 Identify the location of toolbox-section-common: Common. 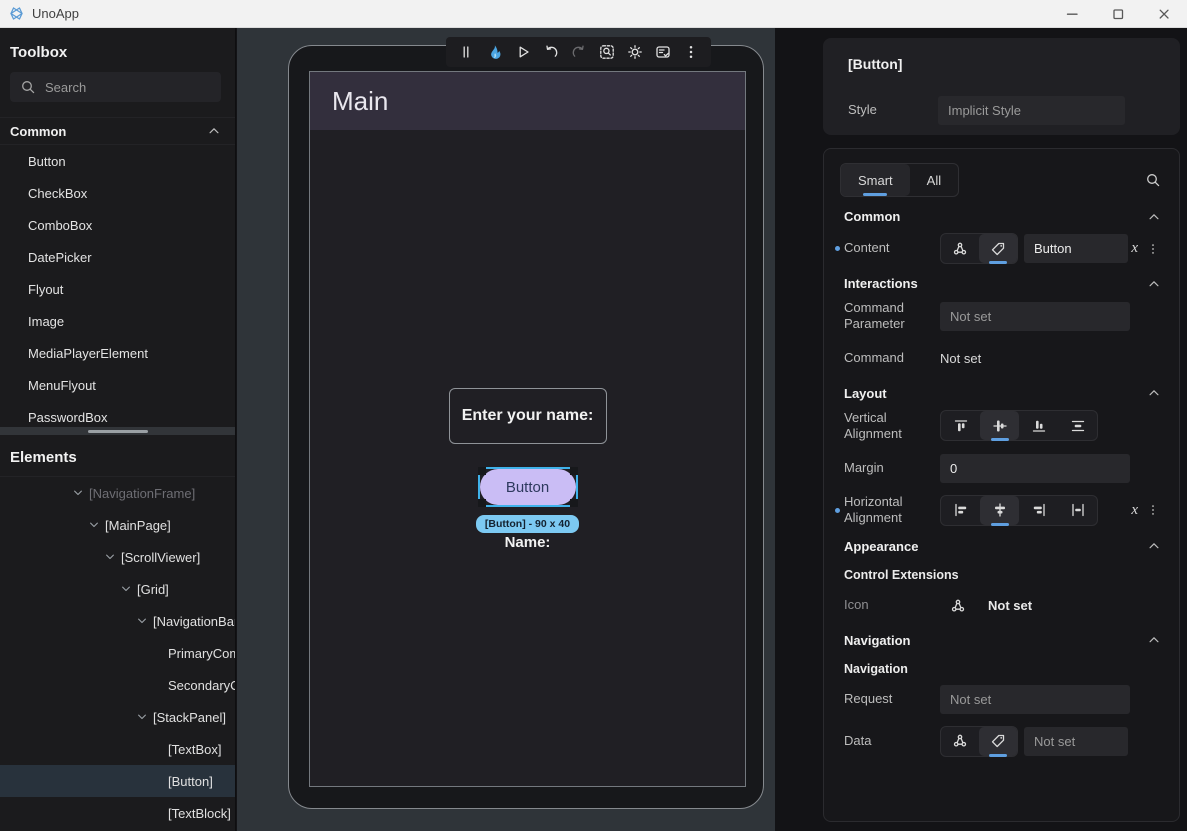
(117, 131).